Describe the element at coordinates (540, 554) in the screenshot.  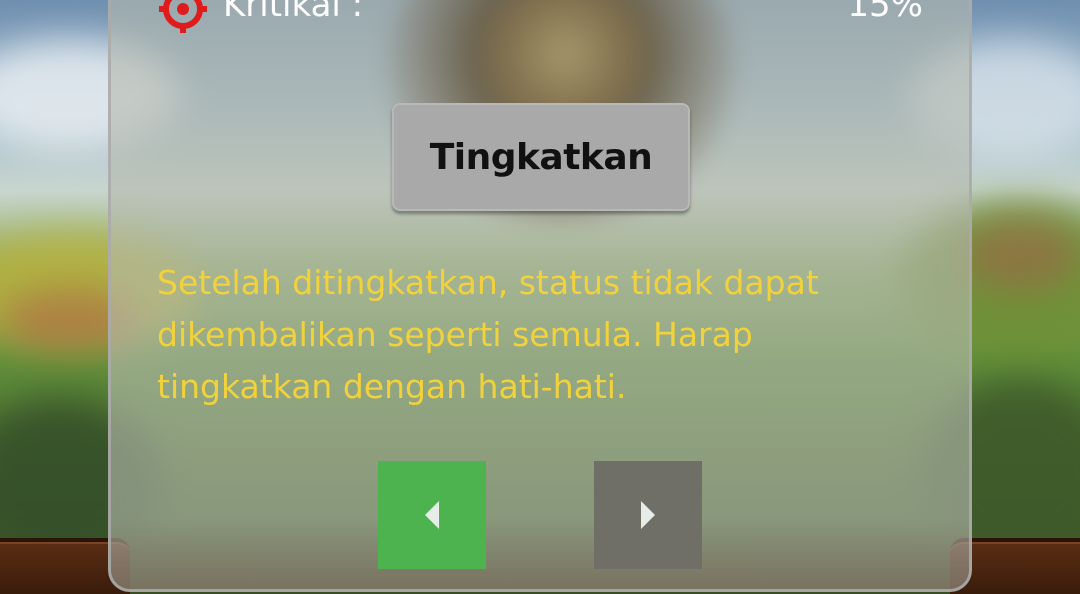
I see `panel-shade` at that location.